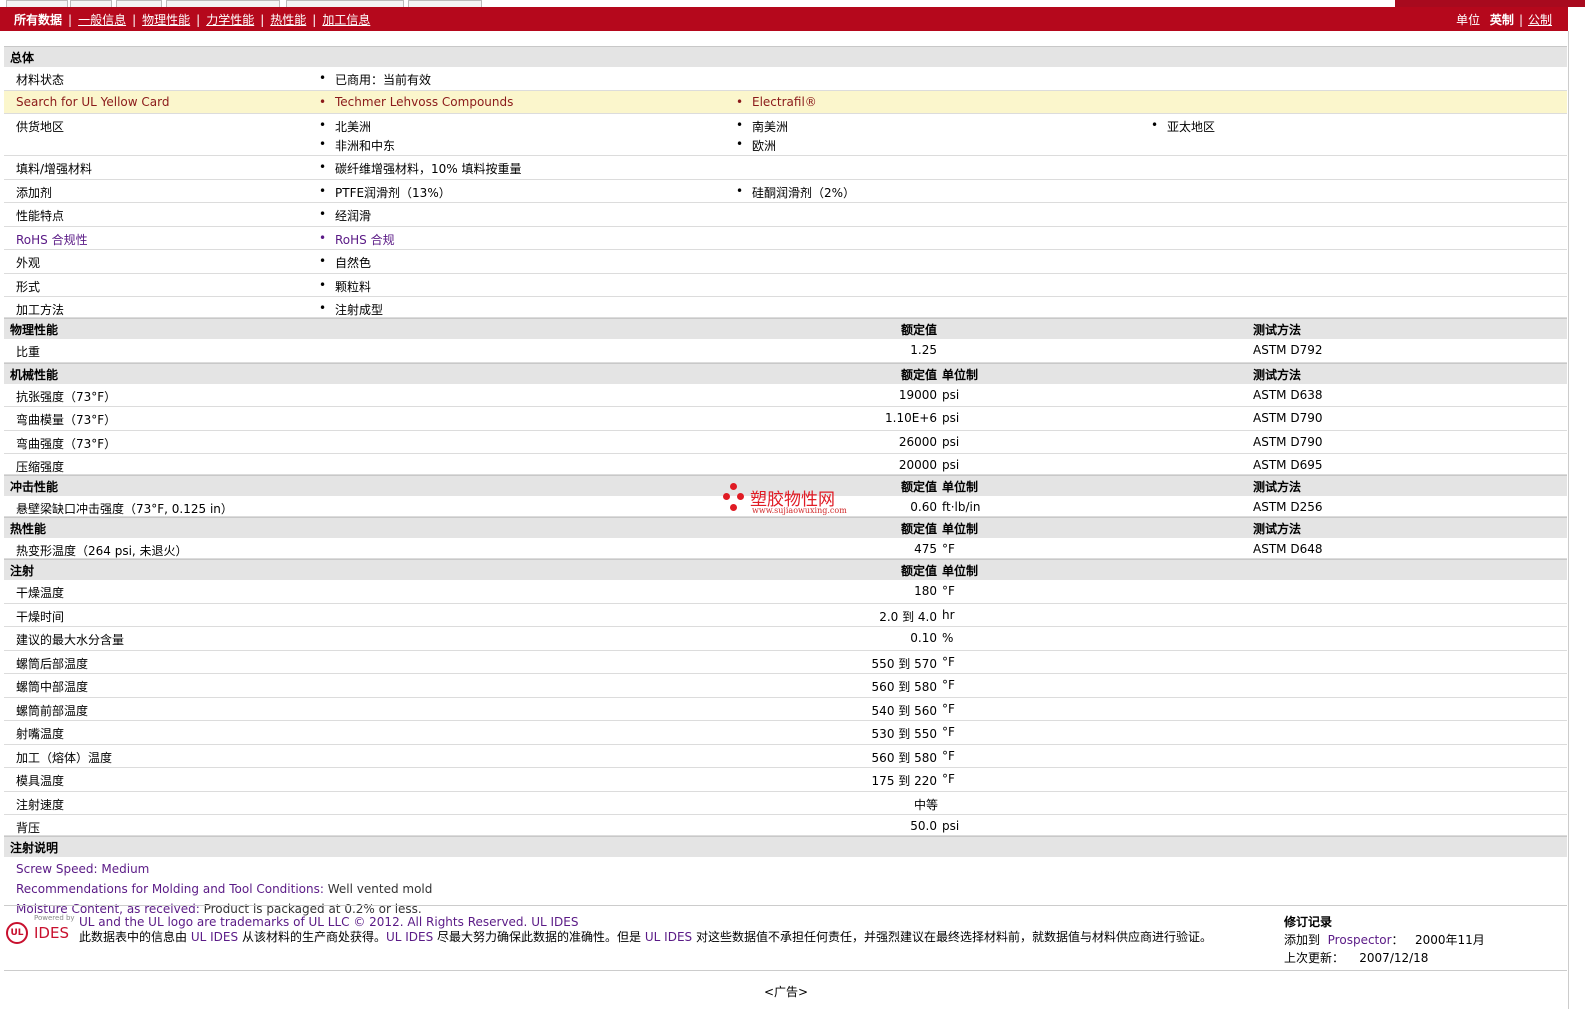  What do you see at coordinates (345, 126) in the screenshot?
I see `row-value: 北美洲` at bounding box center [345, 126].